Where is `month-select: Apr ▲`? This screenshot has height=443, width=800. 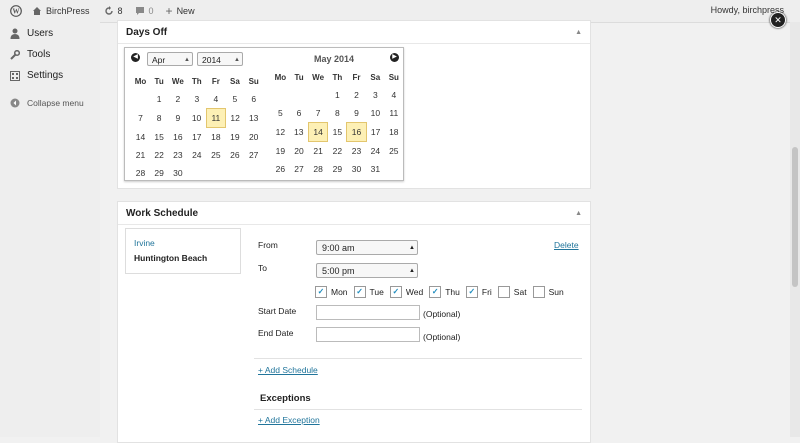 month-select: Apr ▲ is located at coordinates (170, 59).